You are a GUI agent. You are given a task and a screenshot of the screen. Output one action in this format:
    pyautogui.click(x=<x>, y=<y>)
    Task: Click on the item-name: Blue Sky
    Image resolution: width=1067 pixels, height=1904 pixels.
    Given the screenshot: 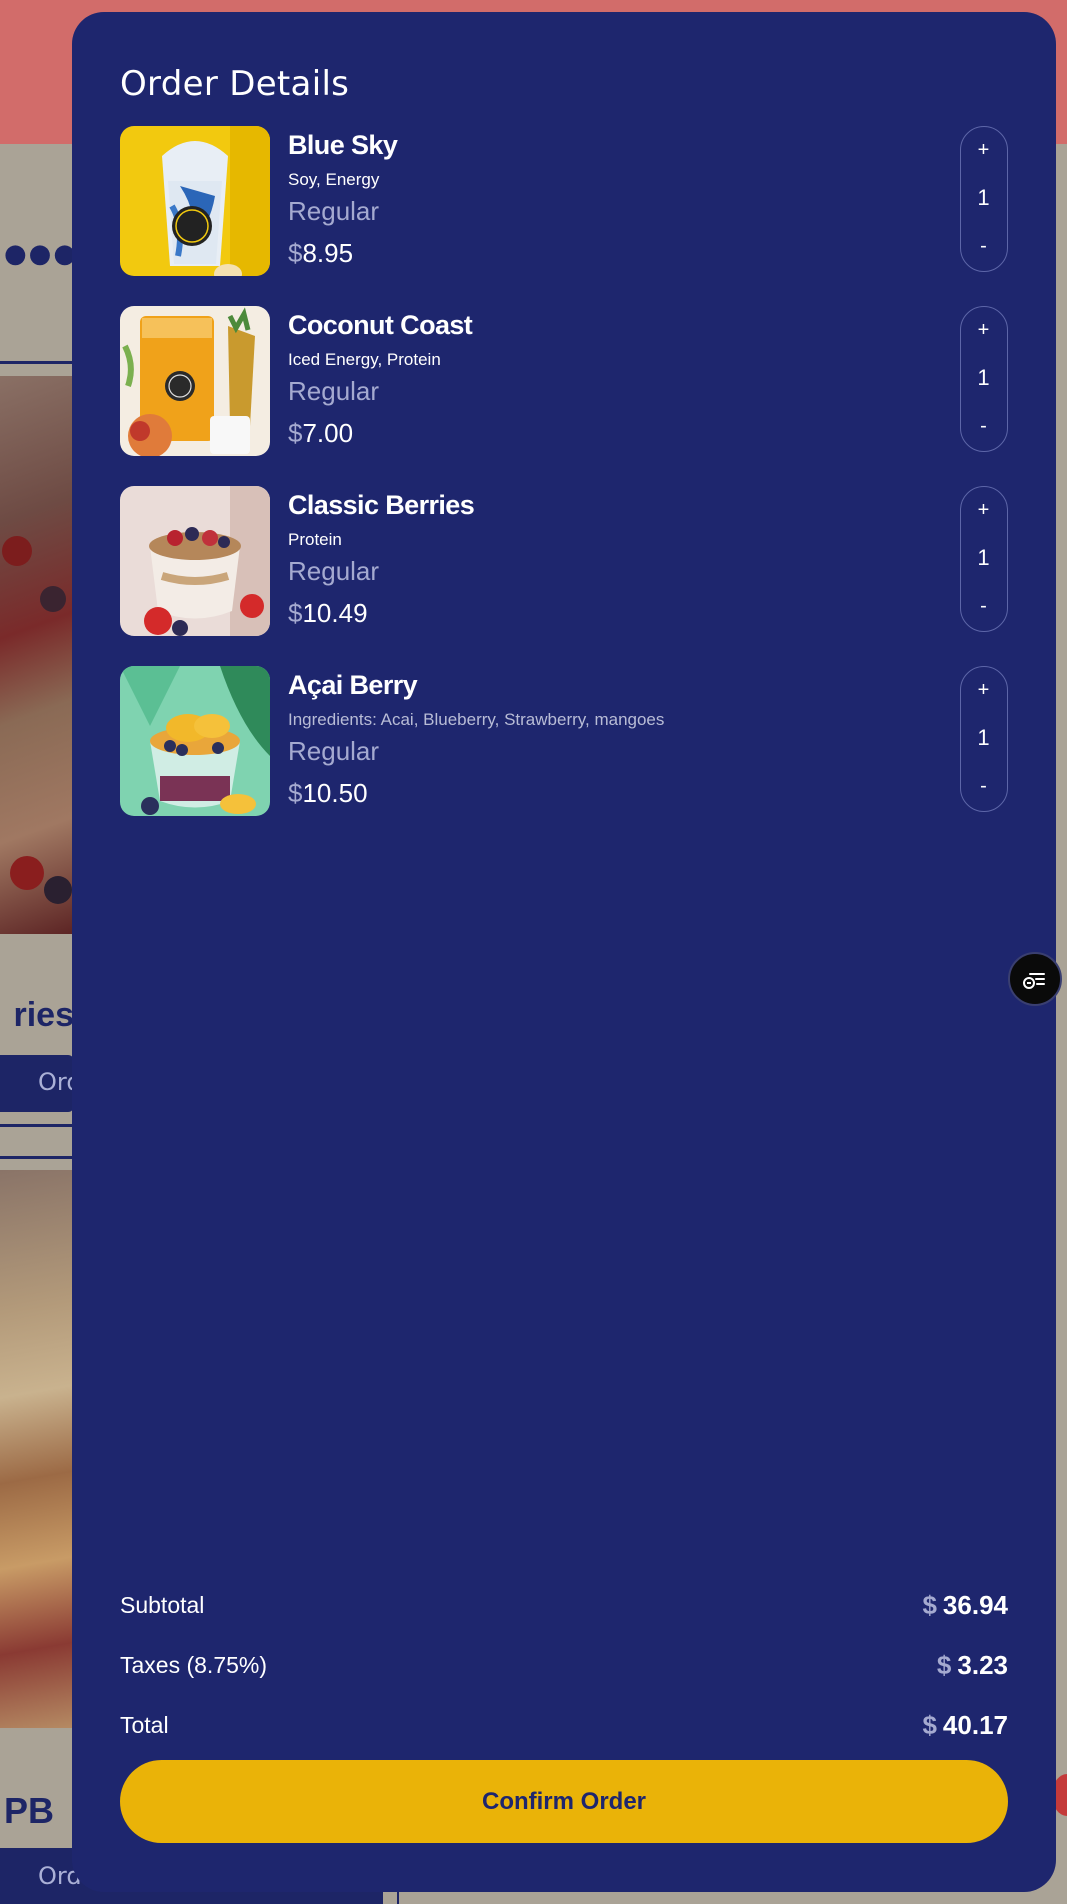 What is the action you would take?
    pyautogui.click(x=343, y=145)
    